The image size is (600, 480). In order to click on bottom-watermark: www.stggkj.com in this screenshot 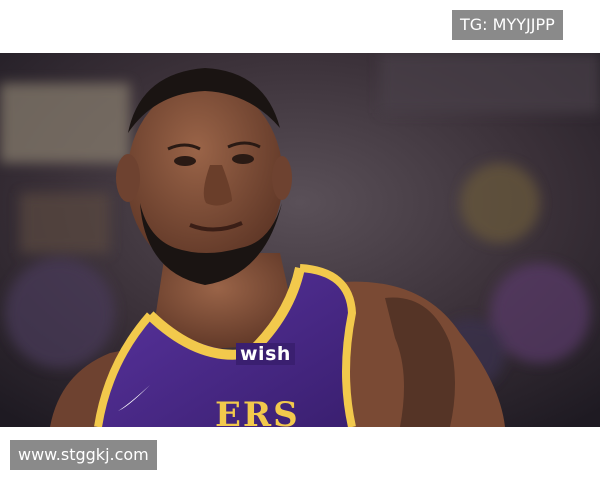, I will do `click(83, 455)`.